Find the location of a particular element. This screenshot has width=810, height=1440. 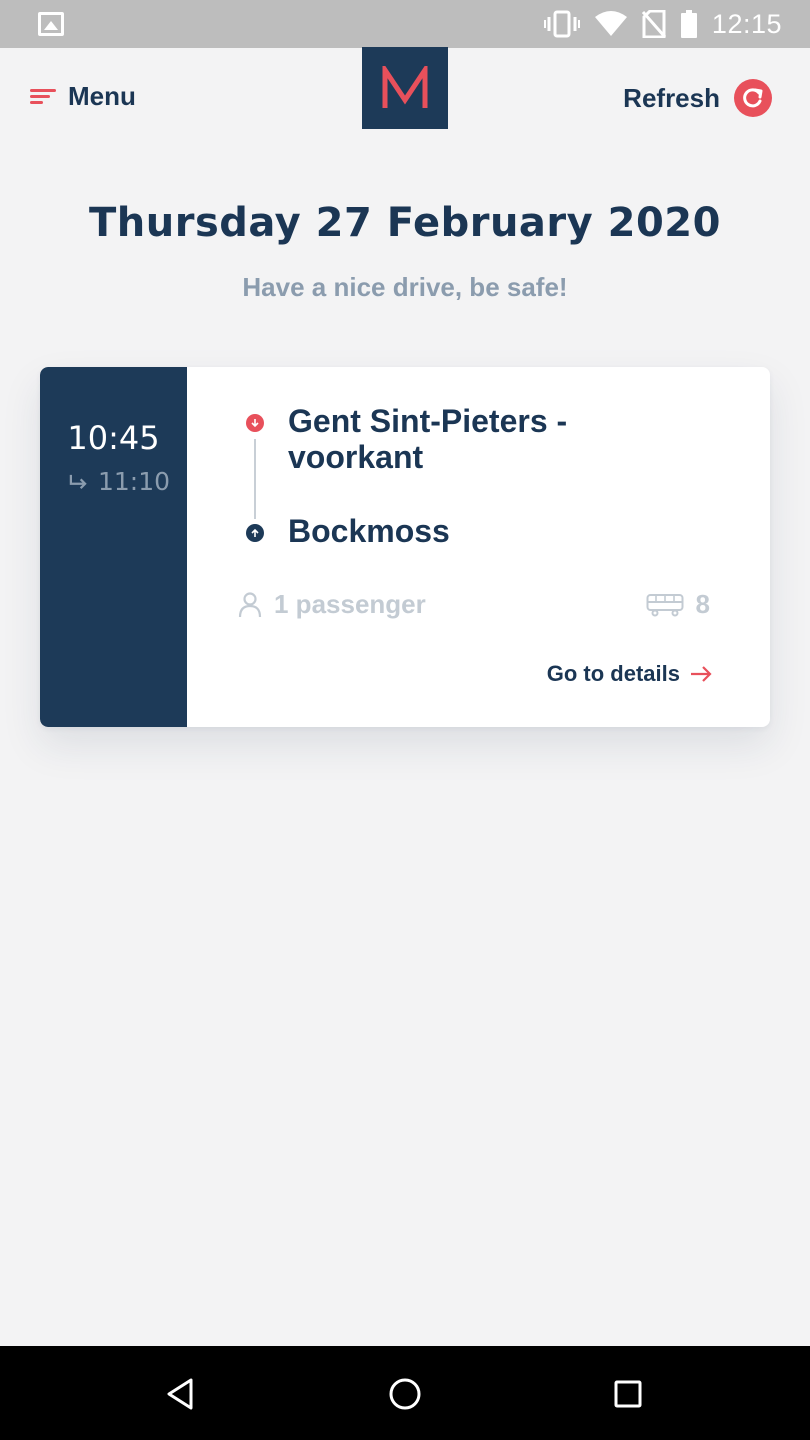

status-bar: 12:15 is located at coordinates (405, 24).